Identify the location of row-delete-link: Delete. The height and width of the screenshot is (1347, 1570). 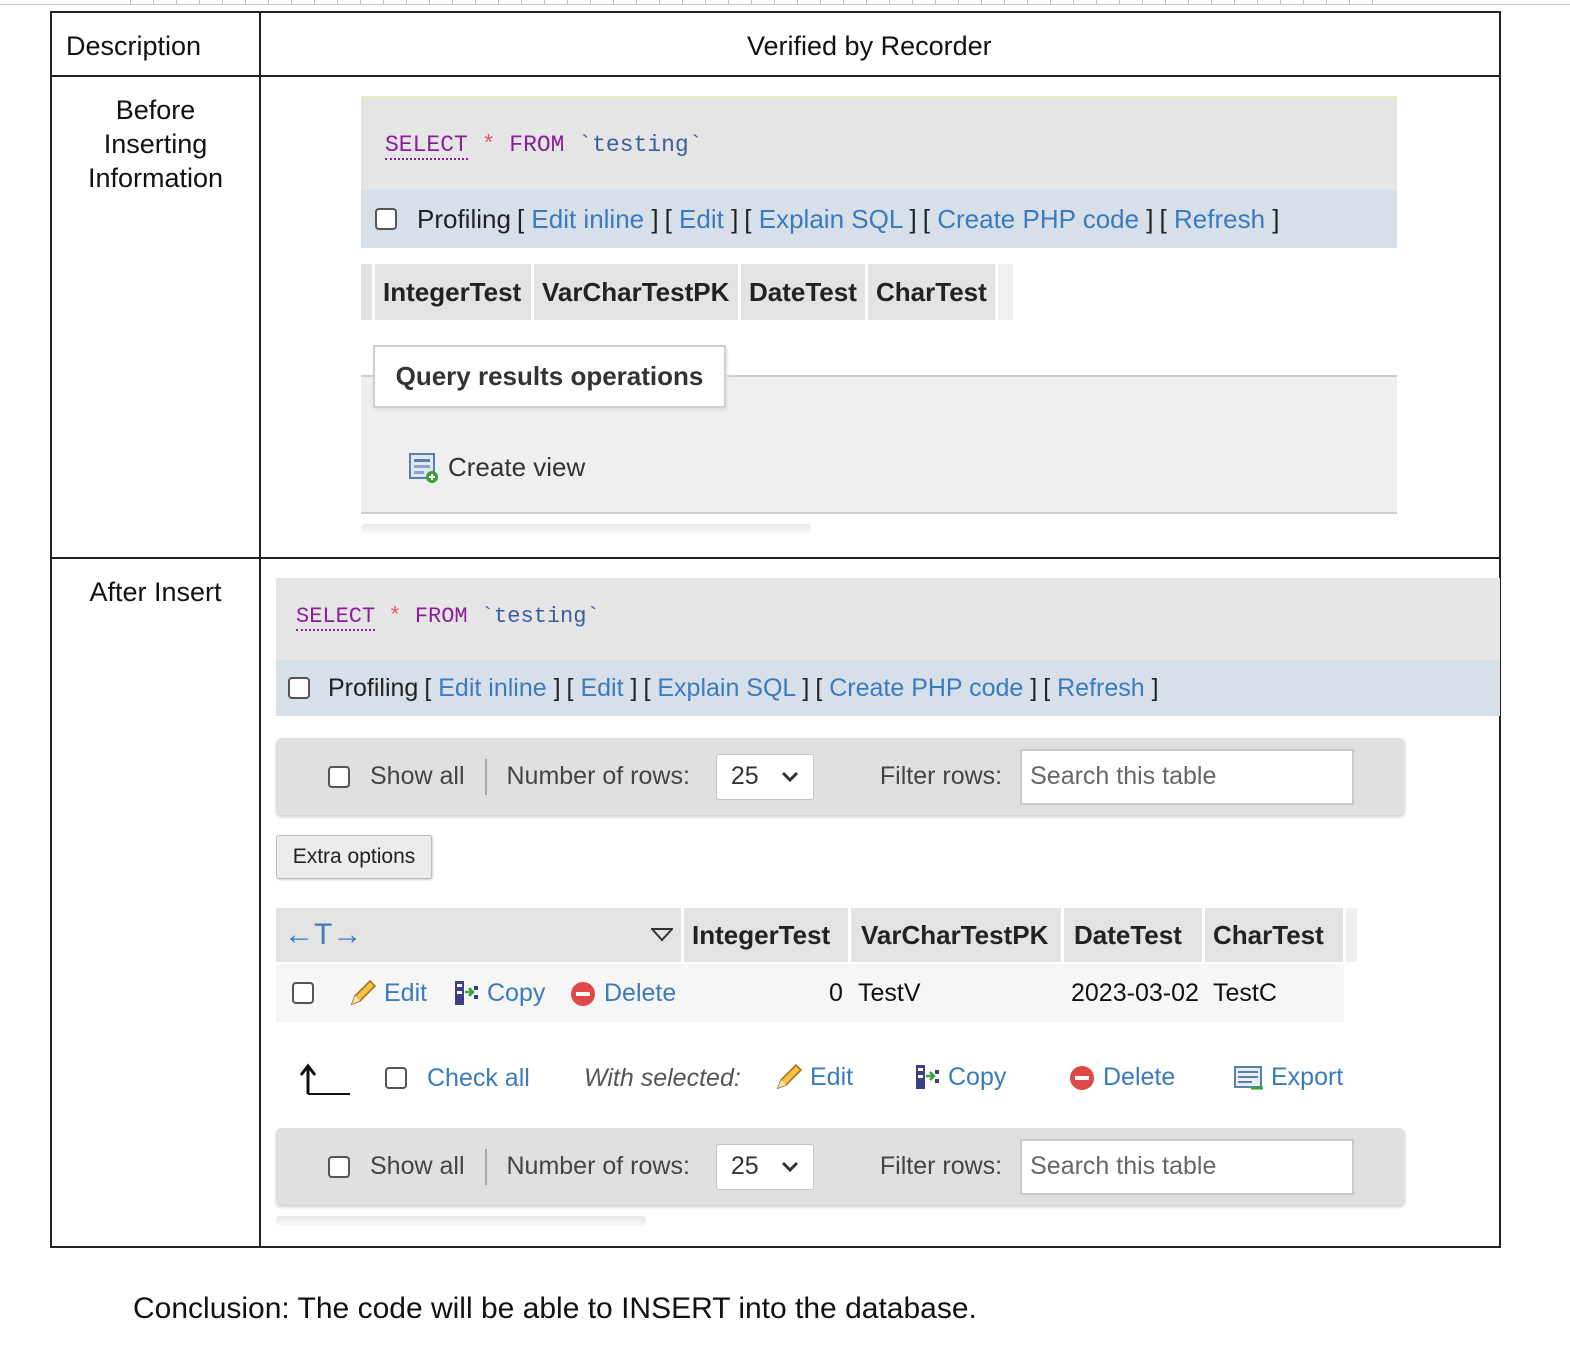
(622, 993).